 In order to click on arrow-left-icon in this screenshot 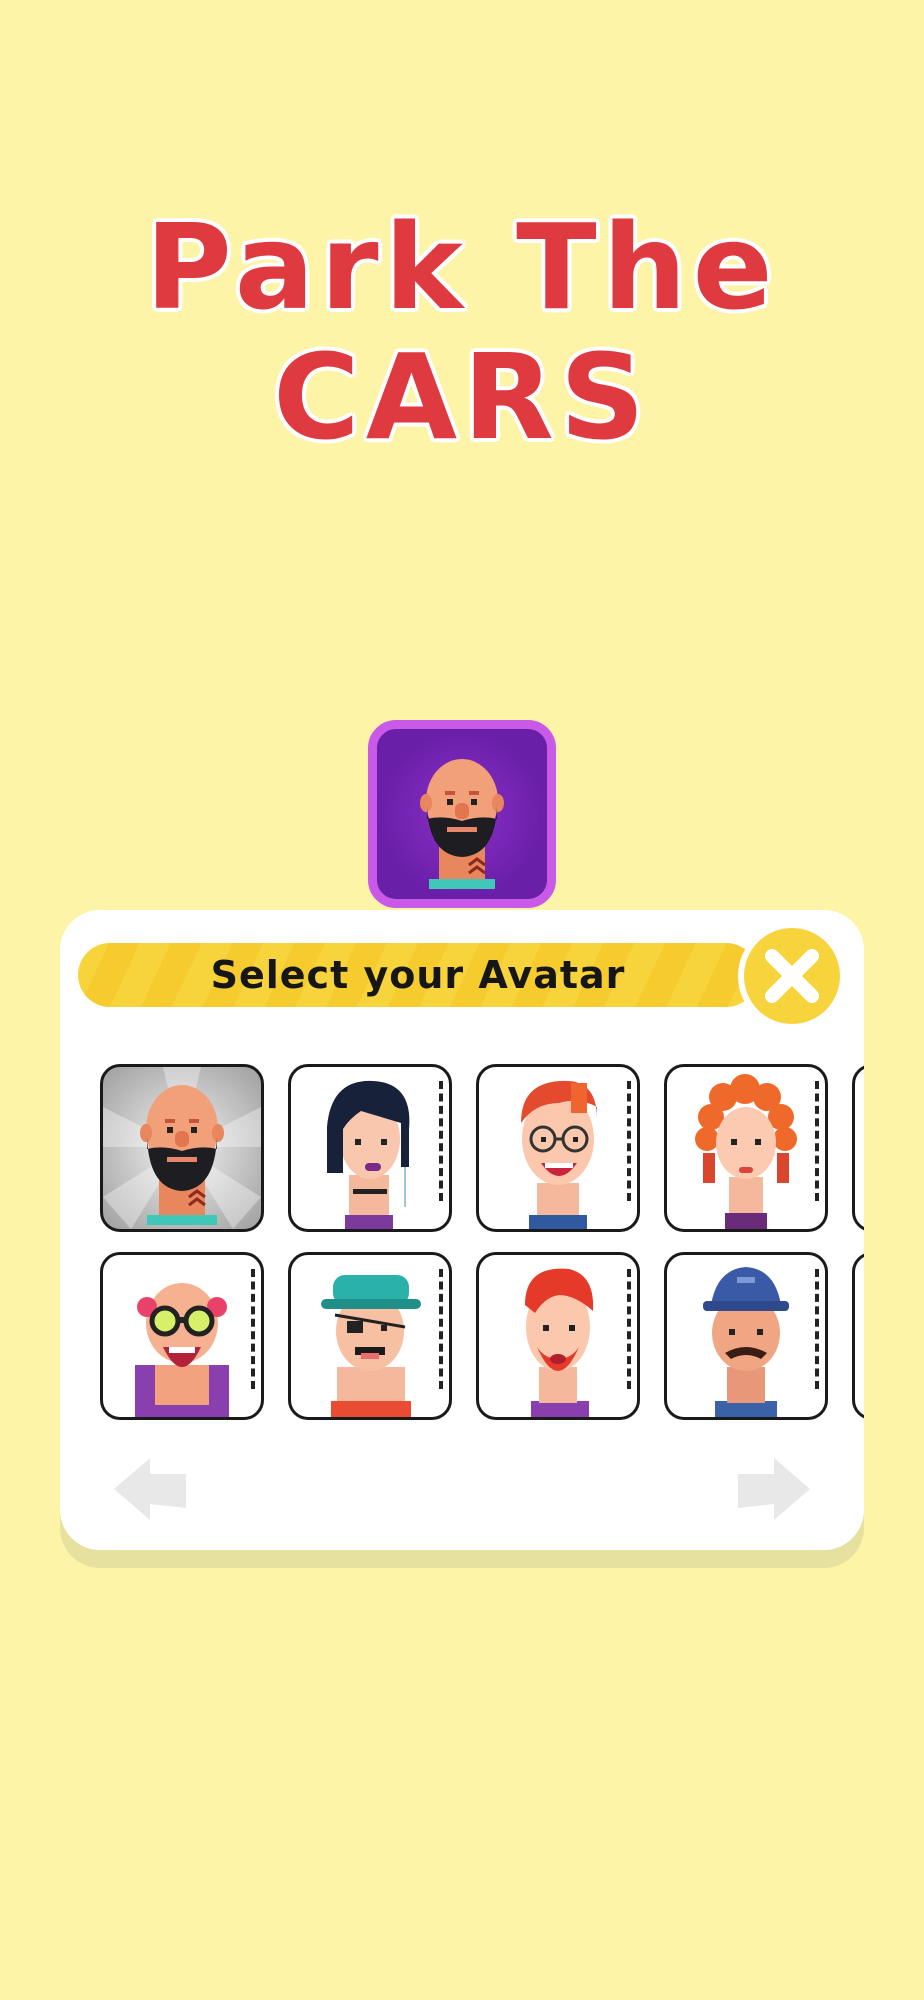, I will do `click(150, 1489)`.